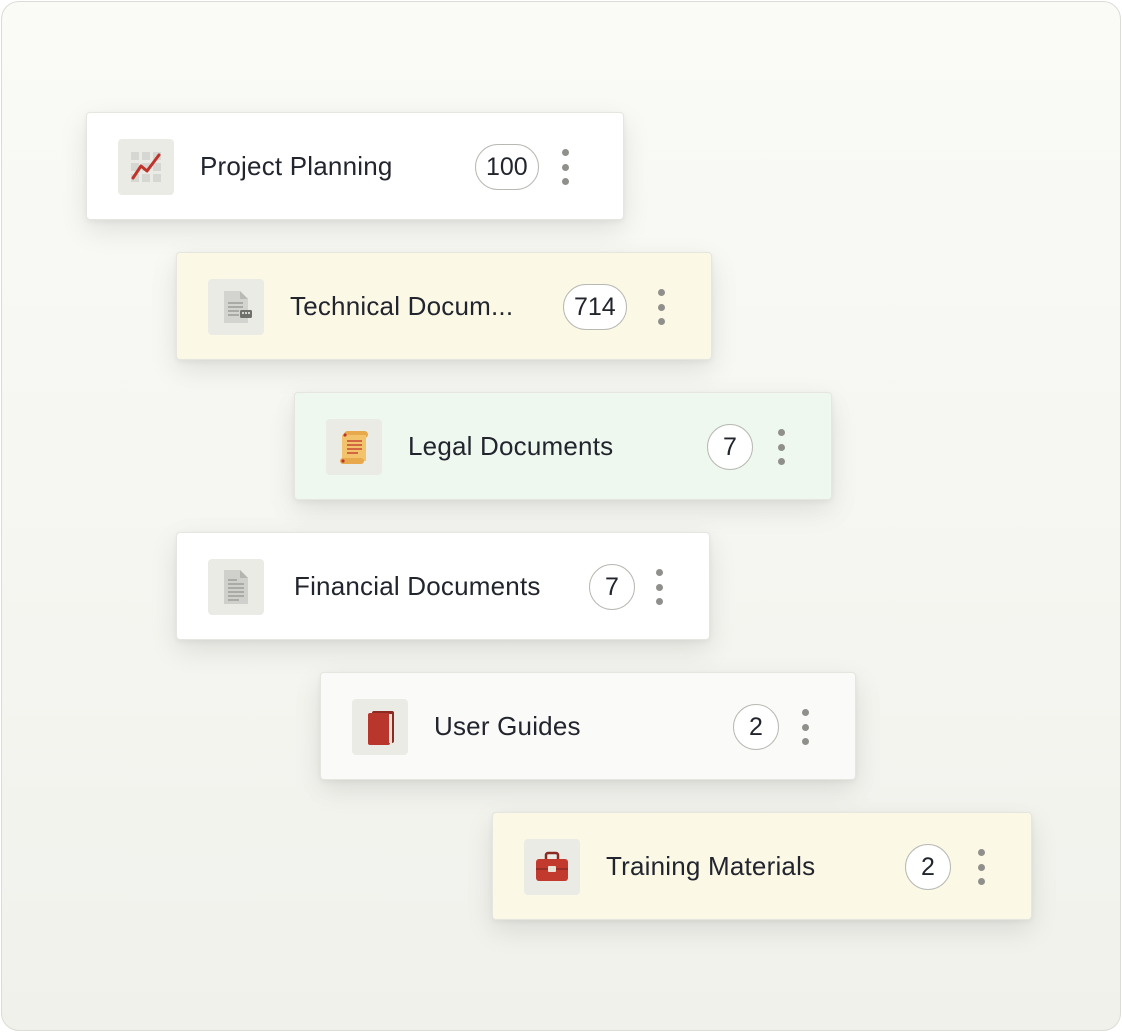 The image size is (1122, 1032). I want to click on folder-card-financial-documents: Financial Documents 7, so click(443, 586).